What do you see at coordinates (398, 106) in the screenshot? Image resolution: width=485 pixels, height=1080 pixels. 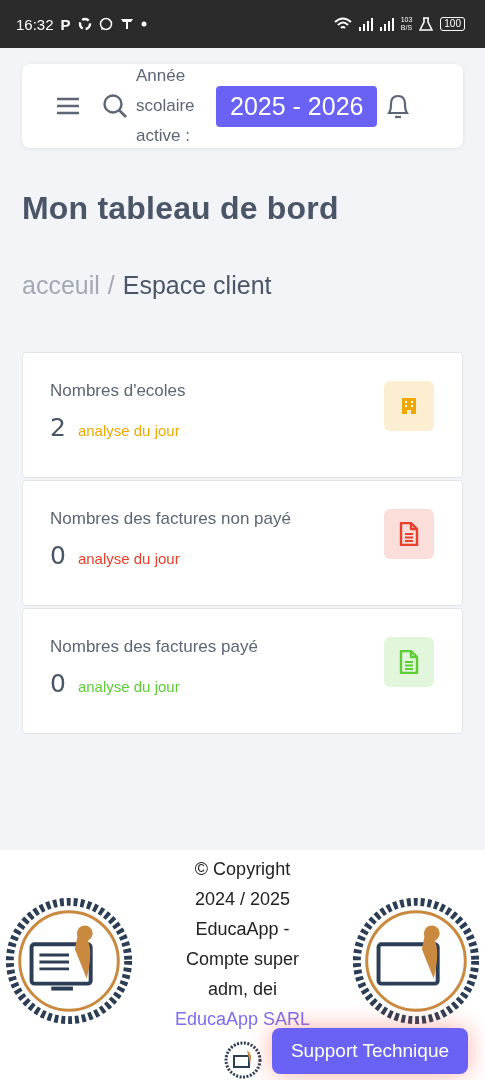 I see `bell-icon` at bounding box center [398, 106].